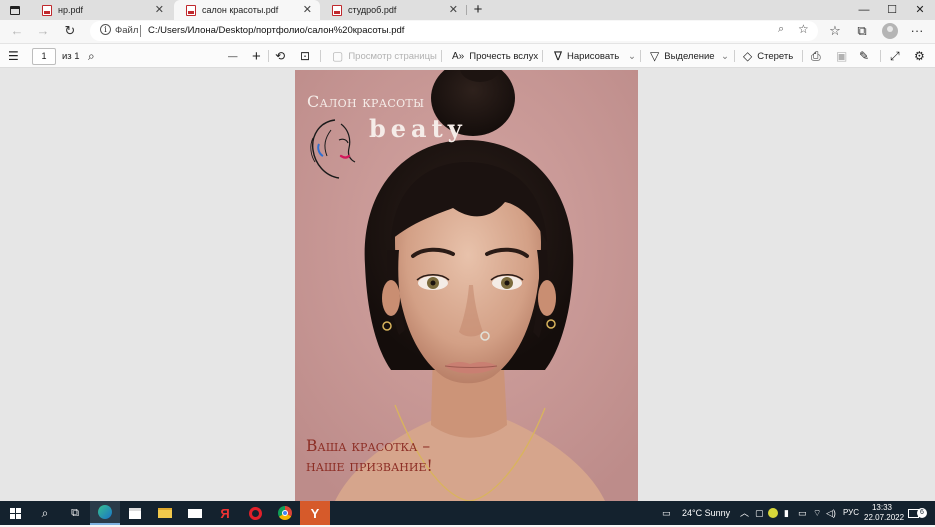  What do you see at coordinates (256, 56) in the screenshot?
I see `zoom-in-button: +` at bounding box center [256, 56].